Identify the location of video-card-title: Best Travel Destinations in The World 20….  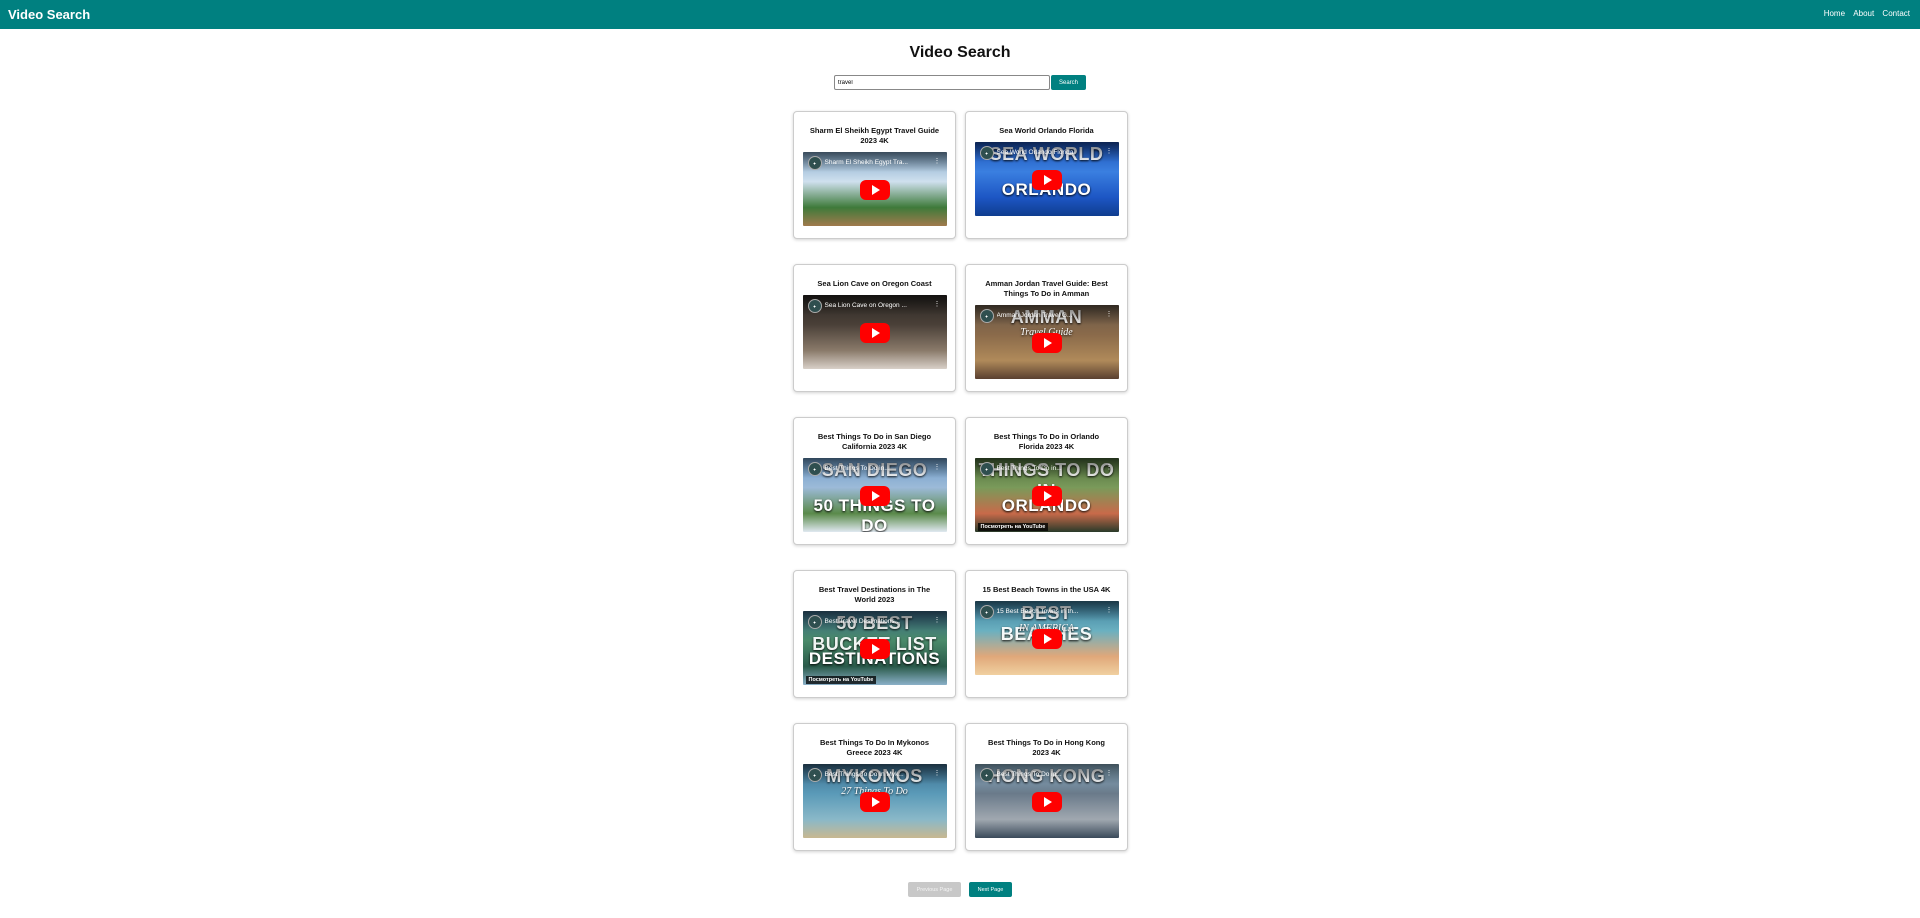
(874, 594).